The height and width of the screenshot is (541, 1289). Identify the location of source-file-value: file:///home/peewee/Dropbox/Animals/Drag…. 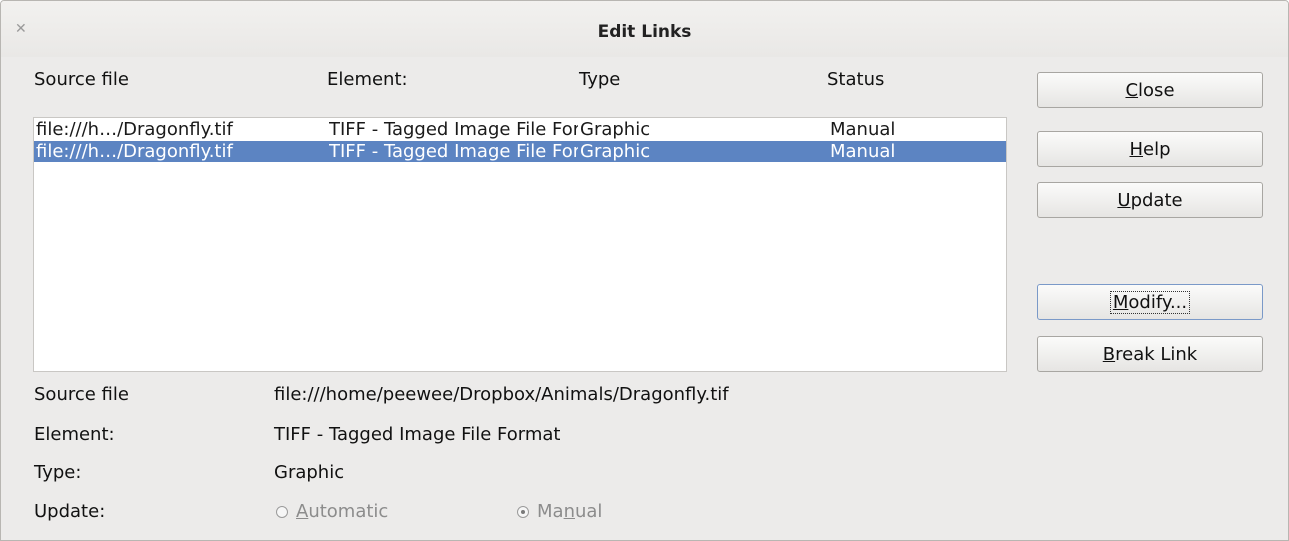
(501, 394).